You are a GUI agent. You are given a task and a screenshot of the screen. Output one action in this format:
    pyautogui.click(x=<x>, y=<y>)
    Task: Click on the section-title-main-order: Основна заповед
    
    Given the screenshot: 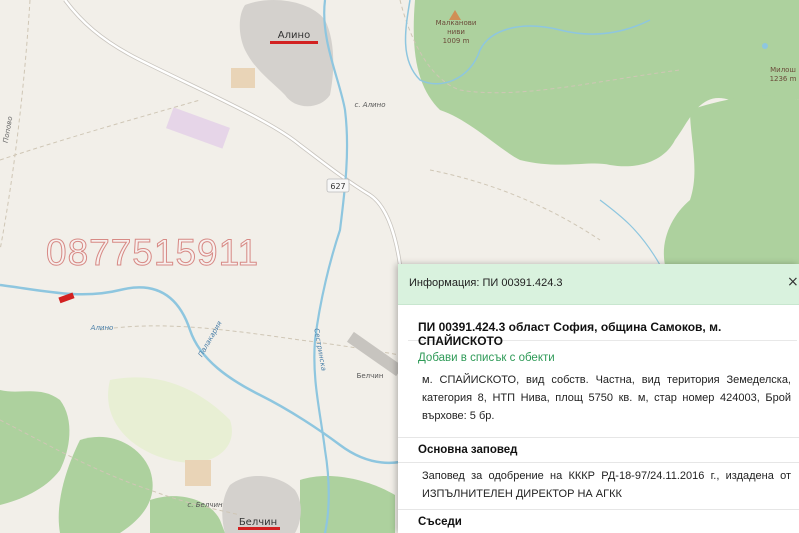 What is the action you would take?
    pyautogui.click(x=598, y=450)
    